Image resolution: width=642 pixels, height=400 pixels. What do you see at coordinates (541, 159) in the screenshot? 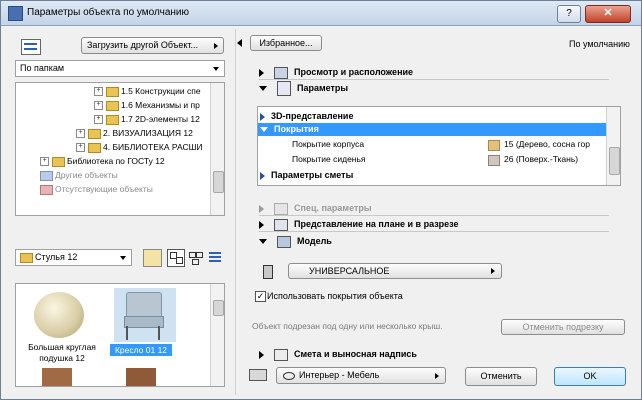
I see `param-value: 26 (Поверх.-Ткань)` at bounding box center [541, 159].